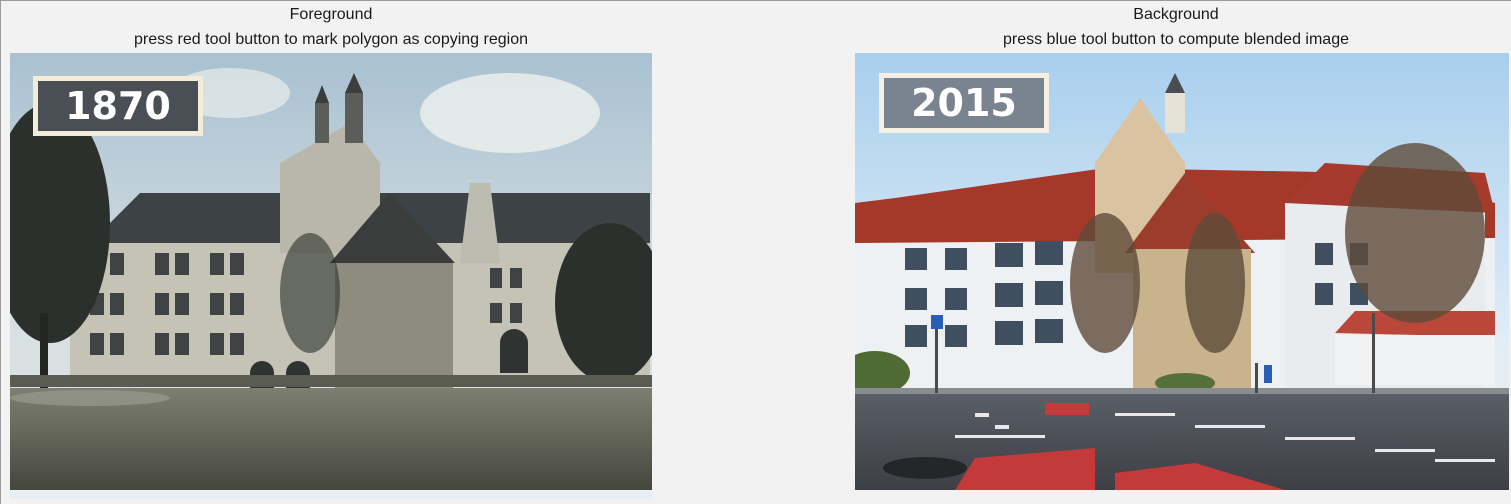 Image resolution: width=1511 pixels, height=504 pixels. What do you see at coordinates (1176, 14) in the screenshot?
I see `background-title: Background` at bounding box center [1176, 14].